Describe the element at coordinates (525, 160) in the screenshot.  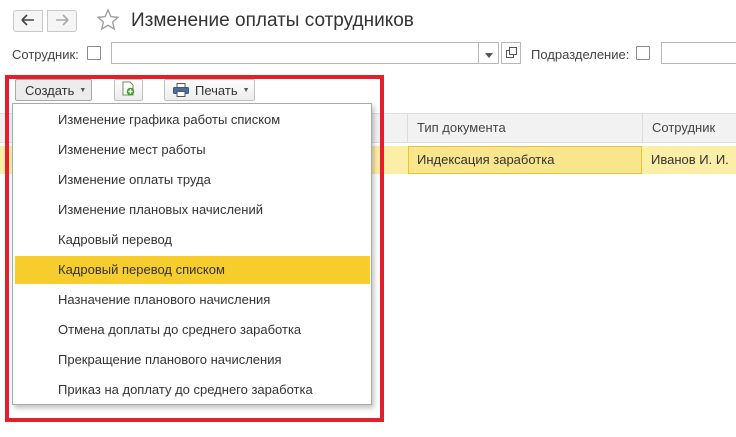
I see `table-cell-doc-type: Индексация заработка` at that location.